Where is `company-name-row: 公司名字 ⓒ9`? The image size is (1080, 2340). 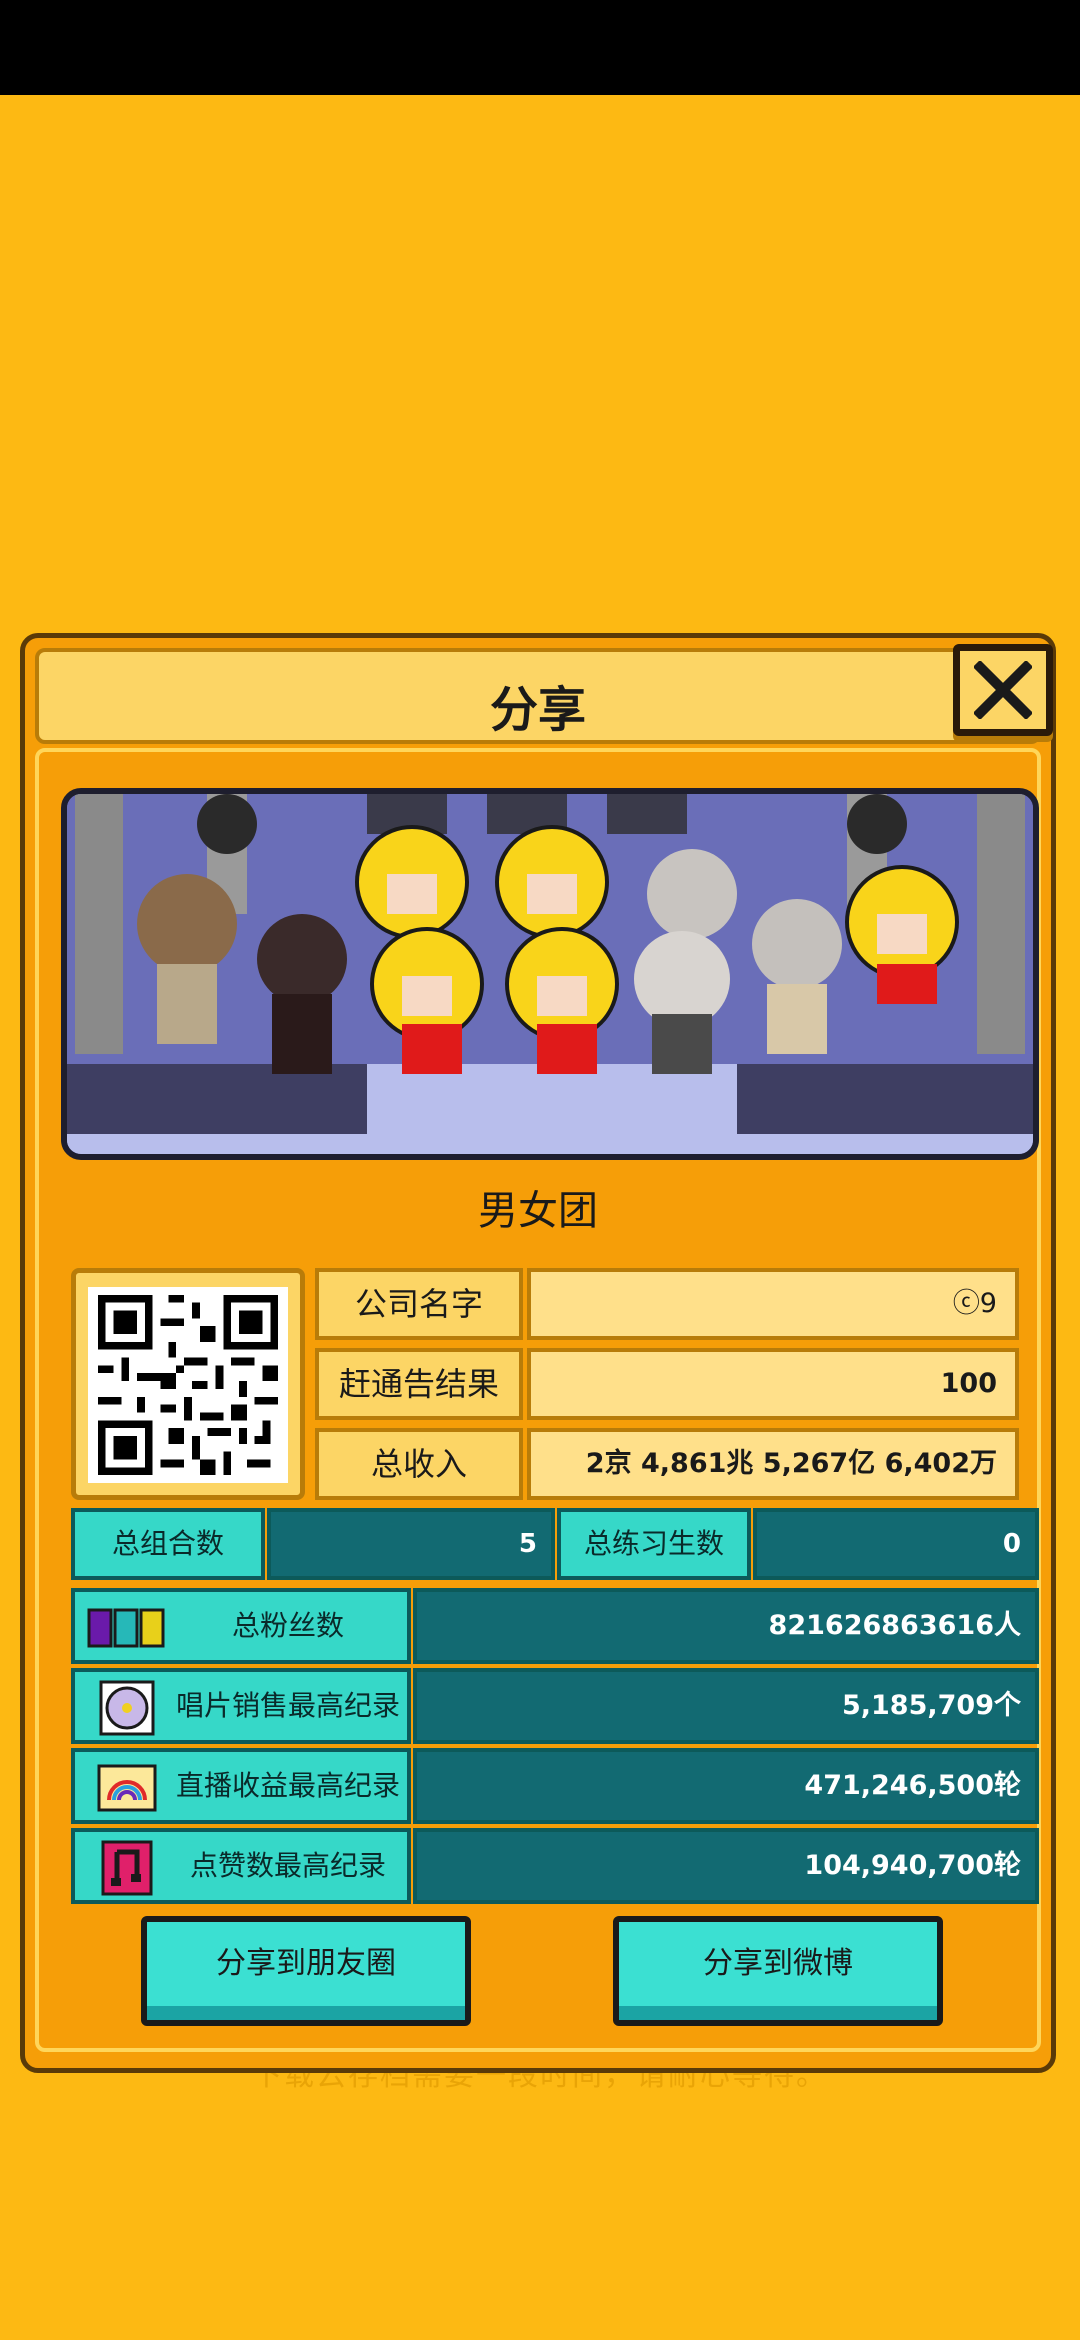
company-name-row: 公司名字 ⓒ9 is located at coordinates (667, 1304).